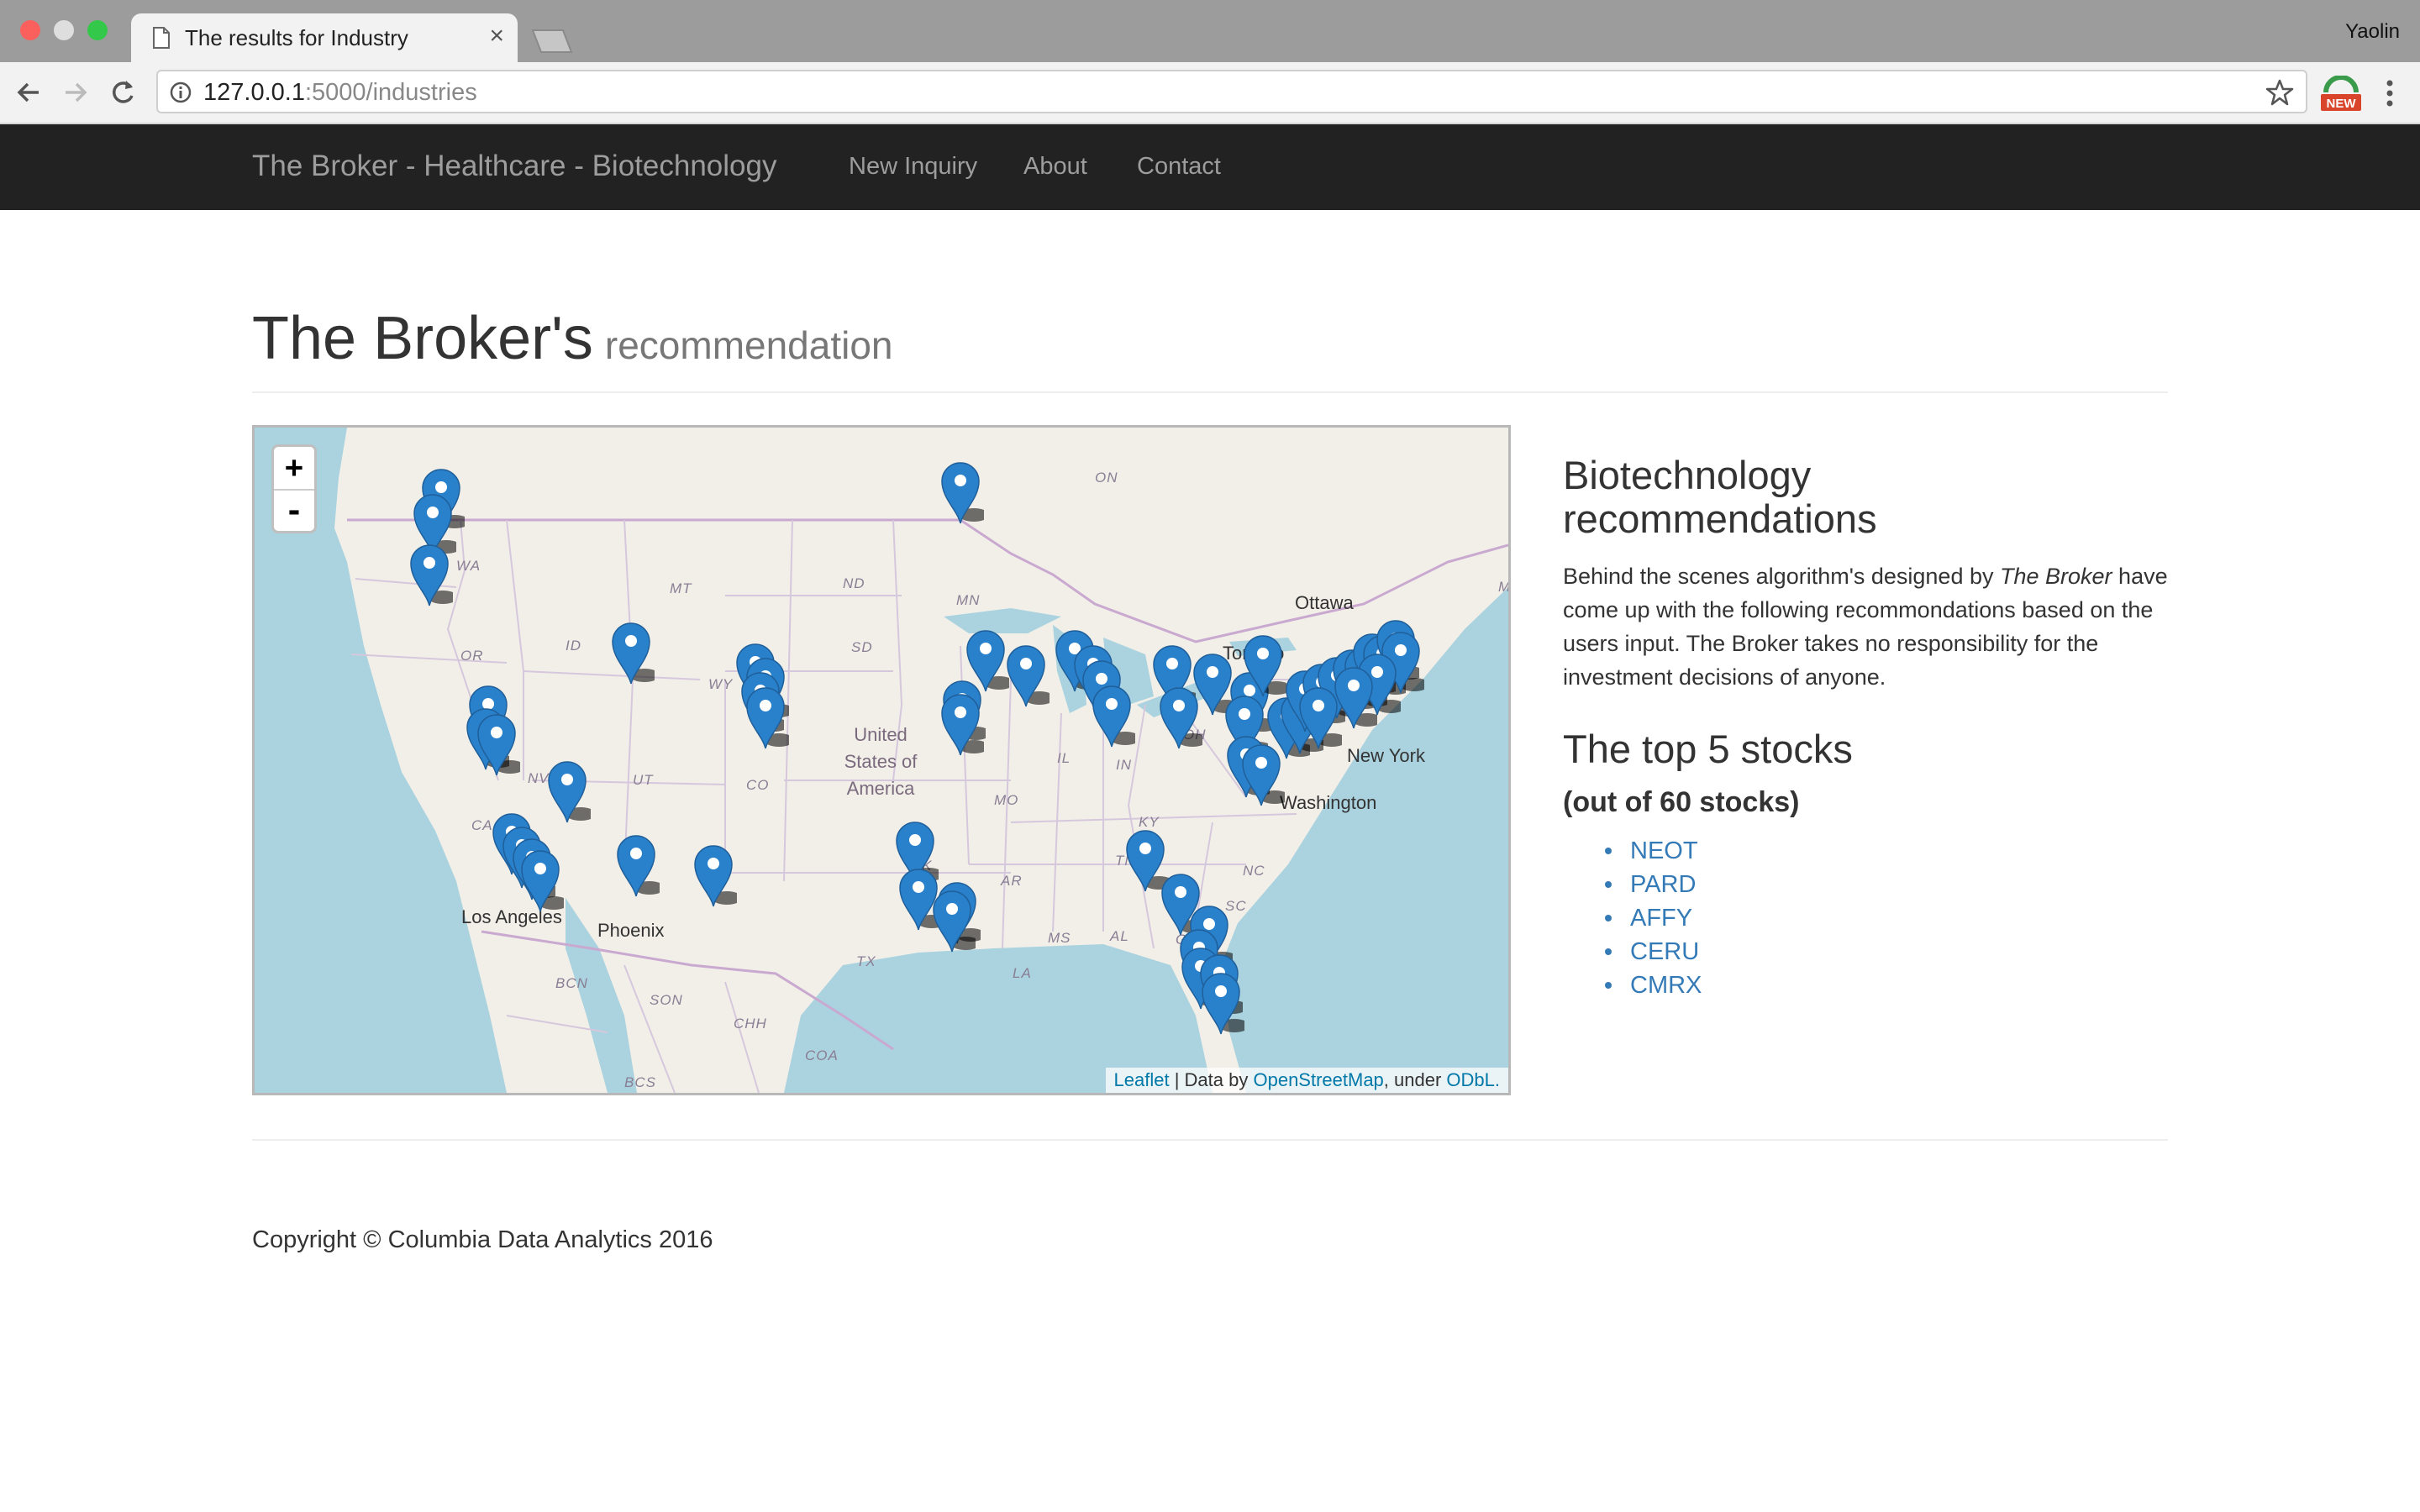 The height and width of the screenshot is (1512, 2420). Describe the element at coordinates (468, 566) in the screenshot. I see `map-label-wa: WA` at that location.